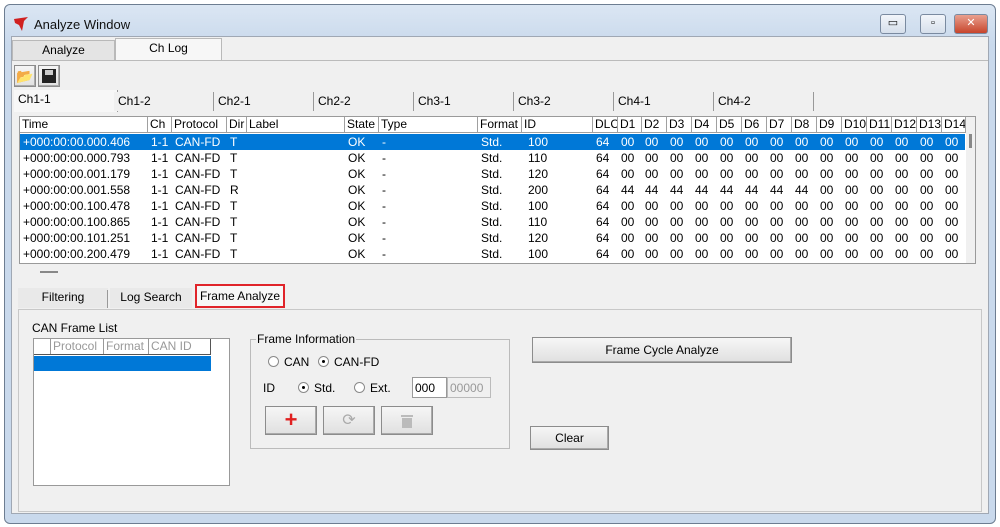 Image resolution: width=1000 pixels, height=527 pixels. I want to click on radio-ext-indicator, so click(359, 387).